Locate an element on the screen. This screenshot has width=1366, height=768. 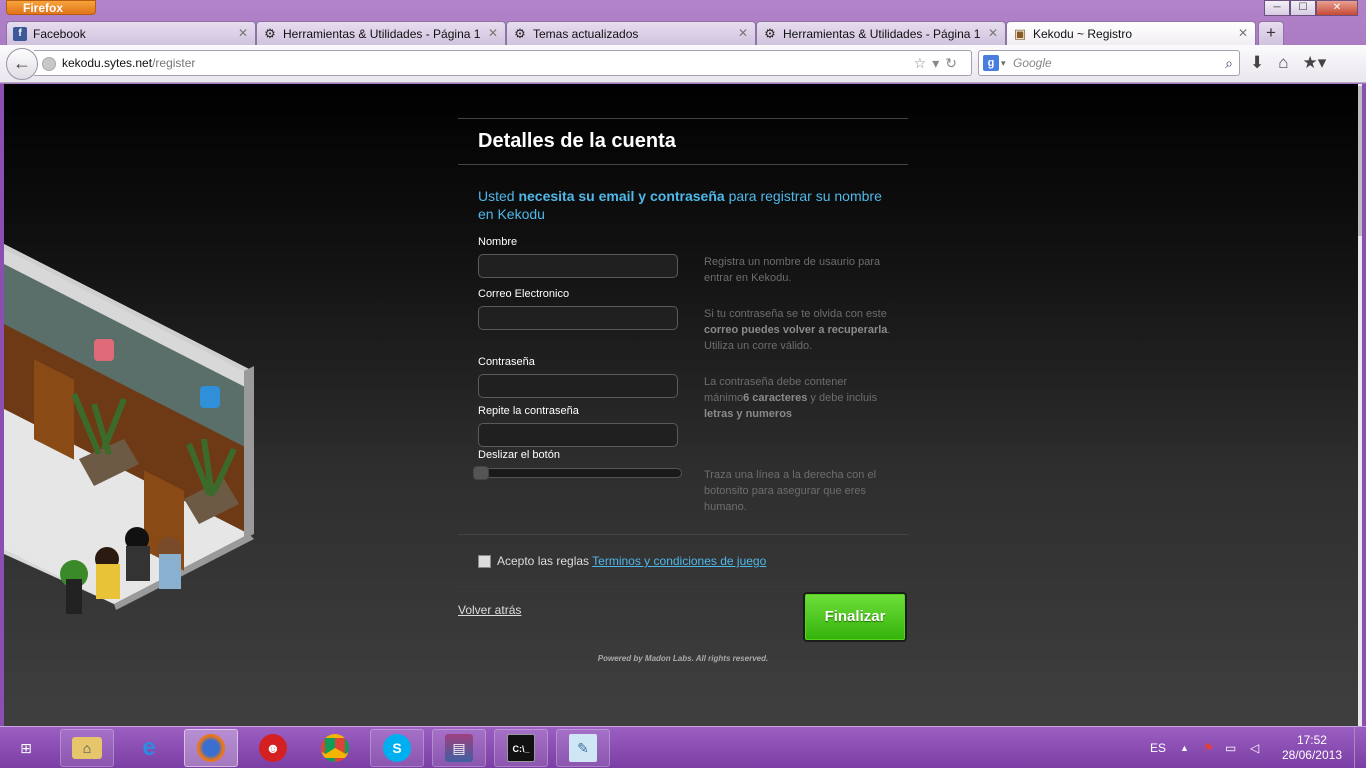
scrollbar is located at coordinates (1360, 405).